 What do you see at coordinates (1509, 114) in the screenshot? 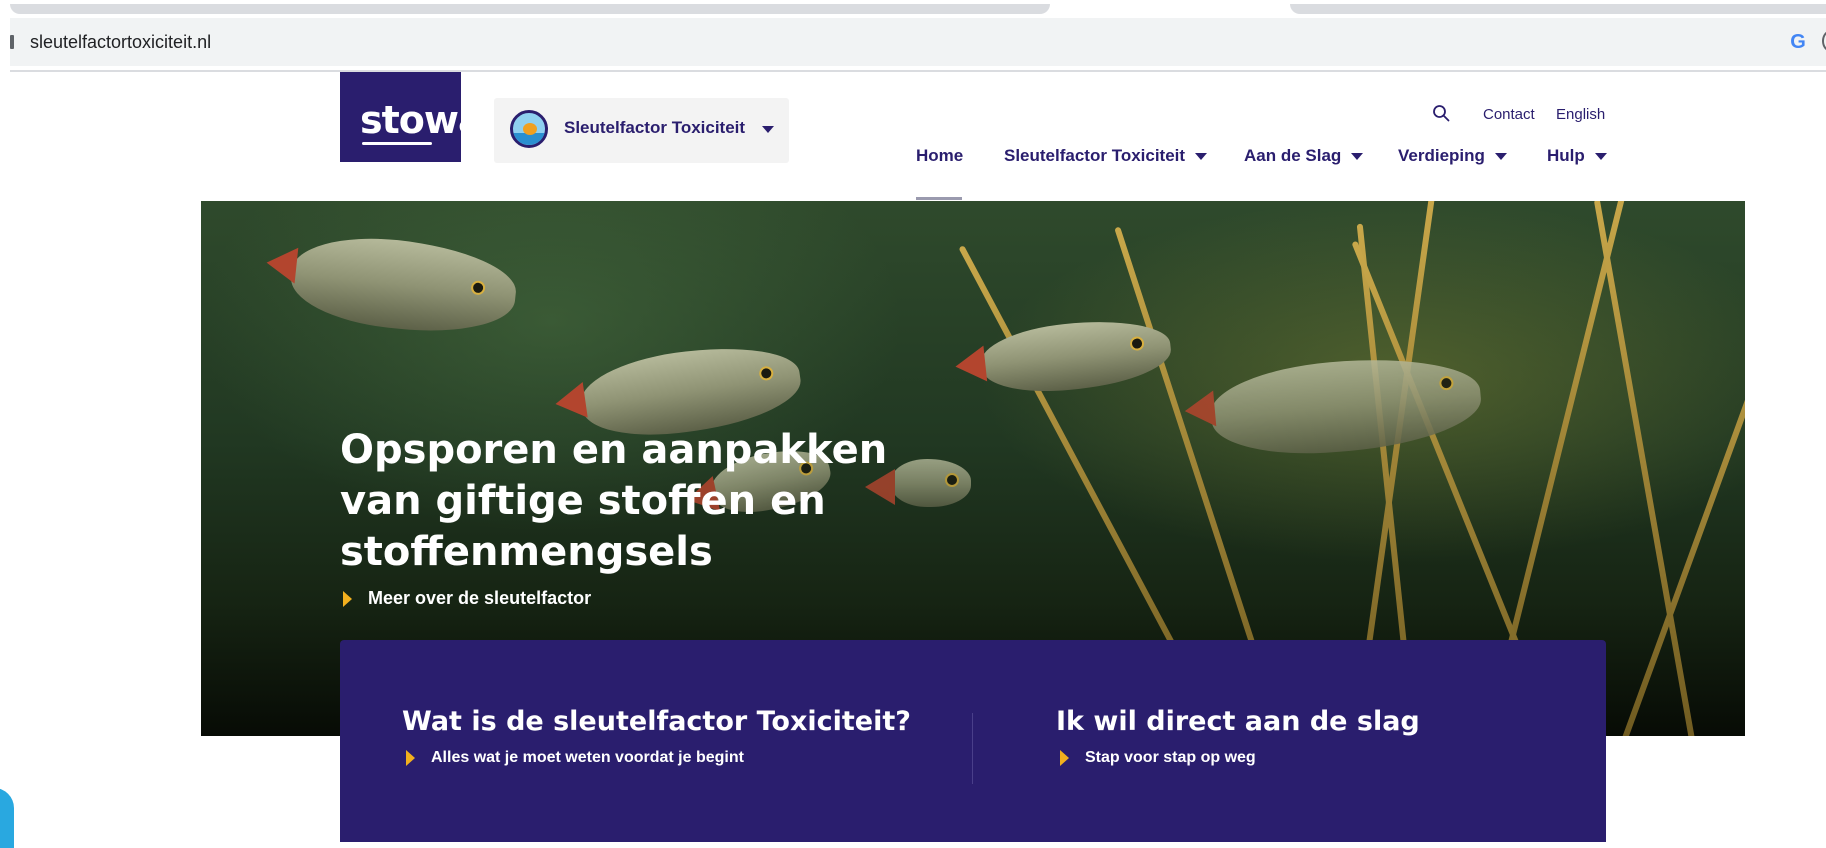
I see `contact-link: Contact` at bounding box center [1509, 114].